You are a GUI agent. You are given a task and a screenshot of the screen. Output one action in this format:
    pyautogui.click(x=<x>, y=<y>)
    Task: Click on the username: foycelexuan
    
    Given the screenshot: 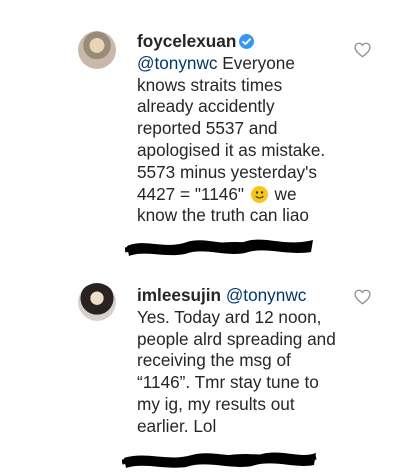 What is the action you would take?
    pyautogui.click(x=186, y=41)
    